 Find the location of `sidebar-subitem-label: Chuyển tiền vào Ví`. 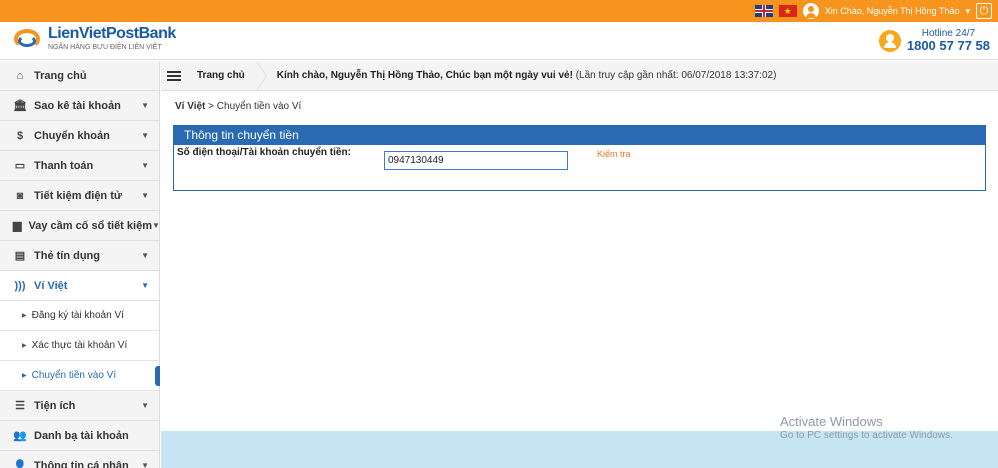

sidebar-subitem-label: Chuyển tiền vào Ví is located at coordinates (74, 375).